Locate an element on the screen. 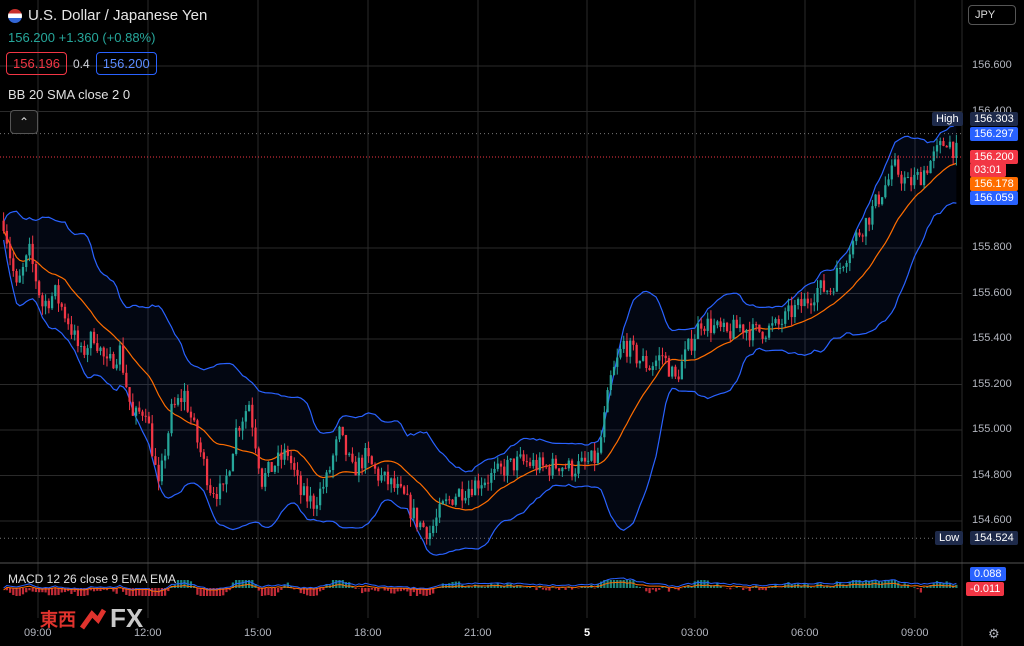 This screenshot has width=1024, height=646. buy-button: 156.200 is located at coordinates (126, 63).